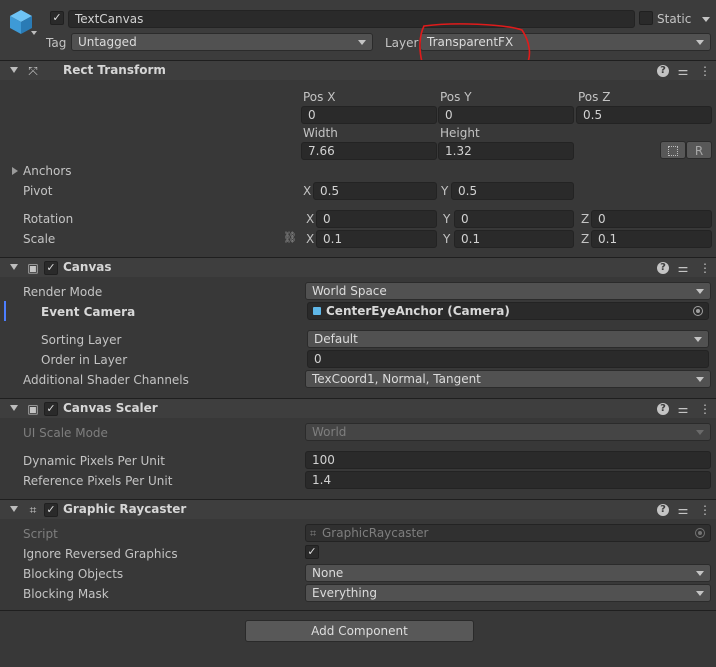 This screenshot has width=716, height=667. I want to click on shader-channels-dropdown: TexCoord1, Normal, Tangent, so click(508, 379).